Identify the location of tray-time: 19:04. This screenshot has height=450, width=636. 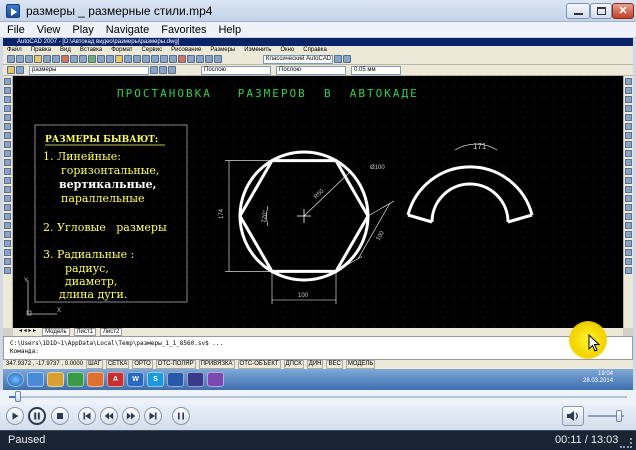
(606, 374).